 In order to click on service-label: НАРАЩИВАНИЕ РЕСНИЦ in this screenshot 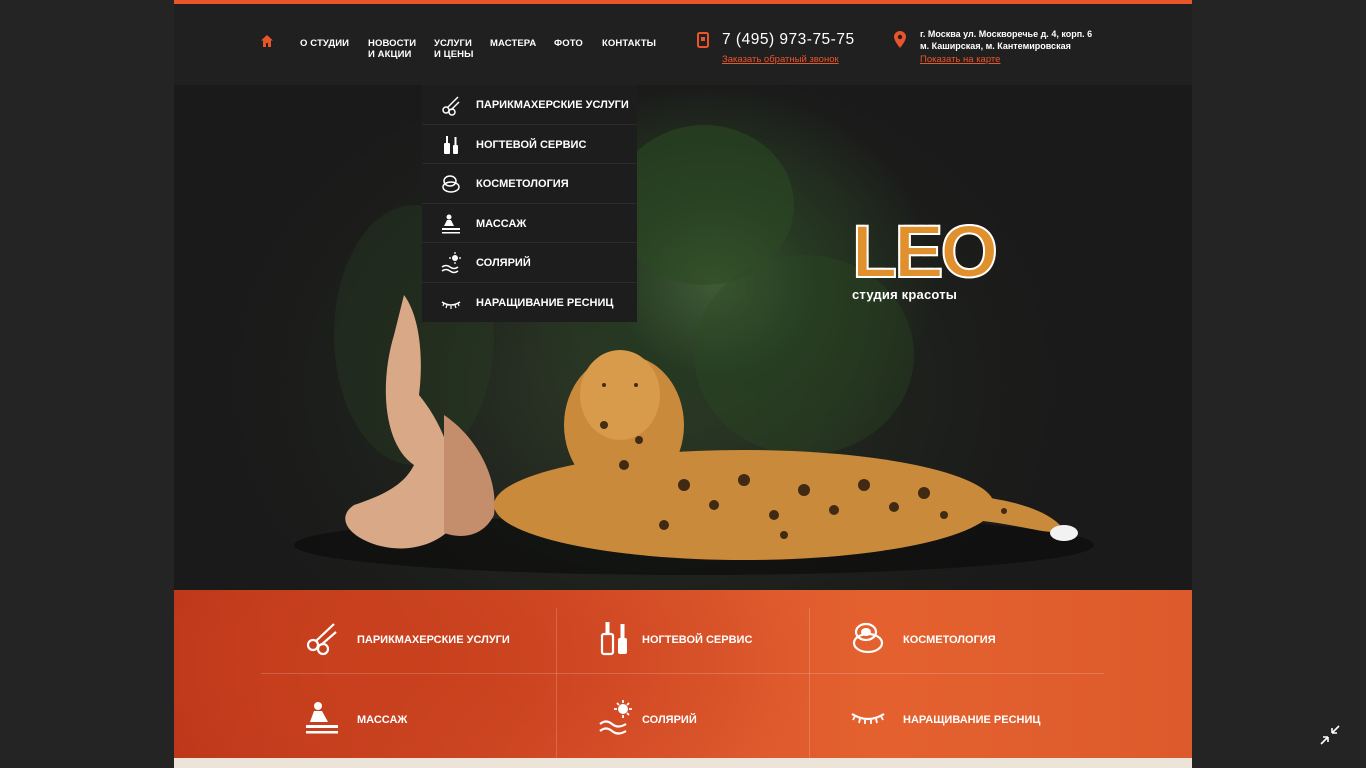, I will do `click(972, 720)`.